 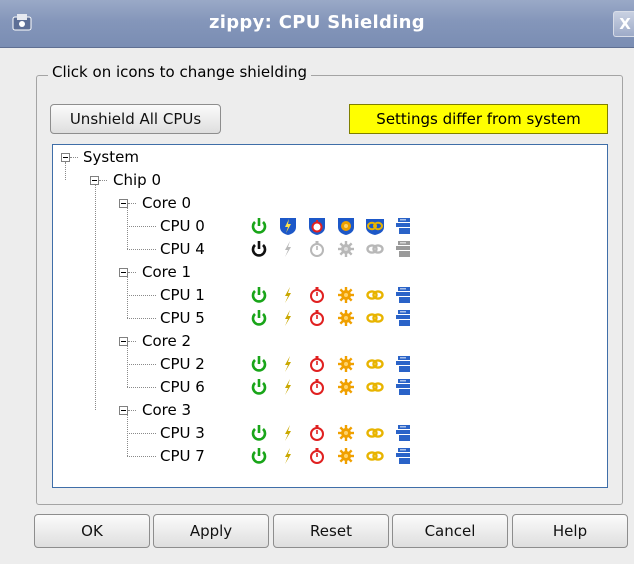 What do you see at coordinates (570, 531) in the screenshot?
I see `help-button: Help` at bounding box center [570, 531].